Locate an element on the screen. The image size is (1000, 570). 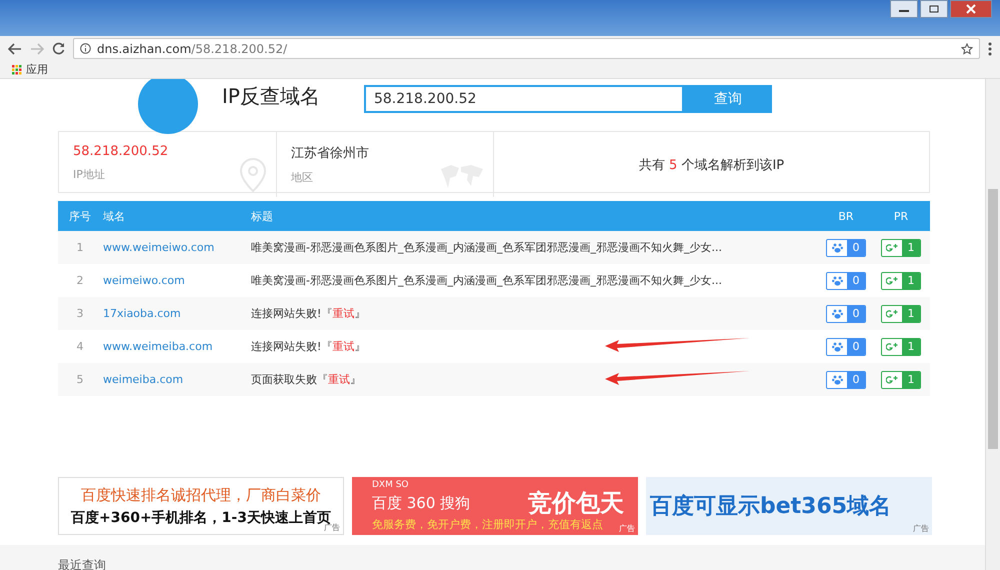
reload-icon is located at coordinates (58, 48).